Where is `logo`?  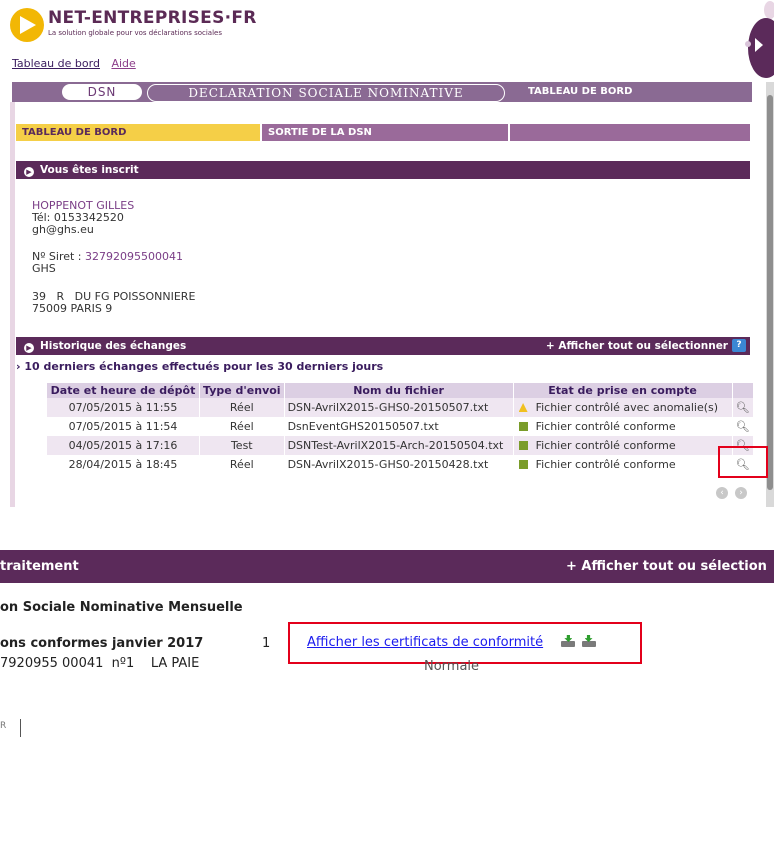 logo is located at coordinates (27, 25).